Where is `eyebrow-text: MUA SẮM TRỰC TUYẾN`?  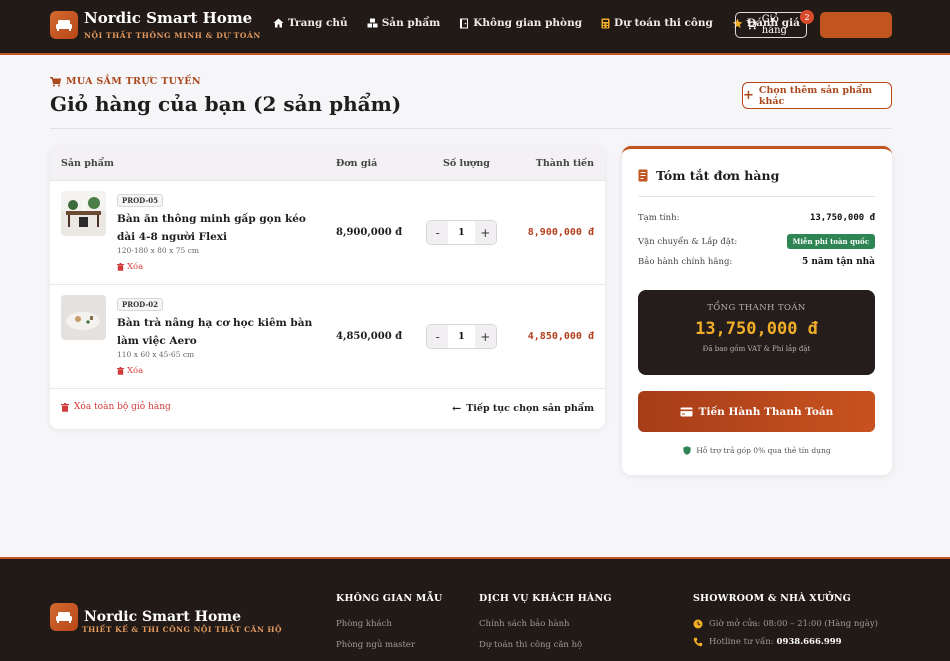 eyebrow-text: MUA SẮM TRỰC TUYẾN is located at coordinates (133, 81).